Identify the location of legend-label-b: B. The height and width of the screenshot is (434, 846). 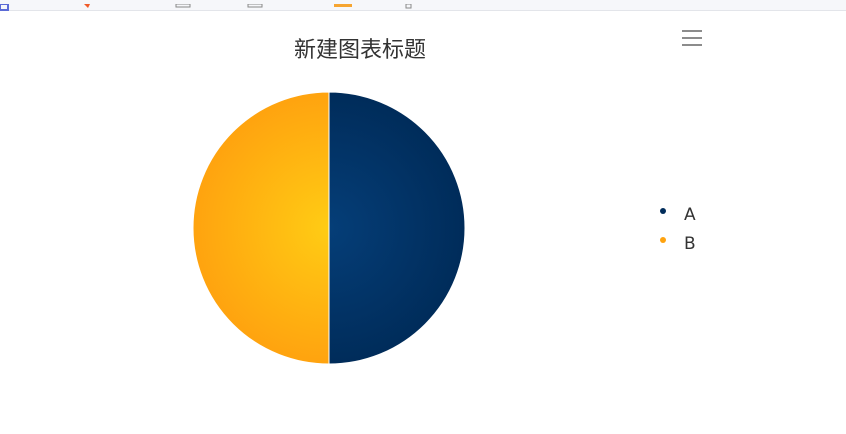
(690, 244).